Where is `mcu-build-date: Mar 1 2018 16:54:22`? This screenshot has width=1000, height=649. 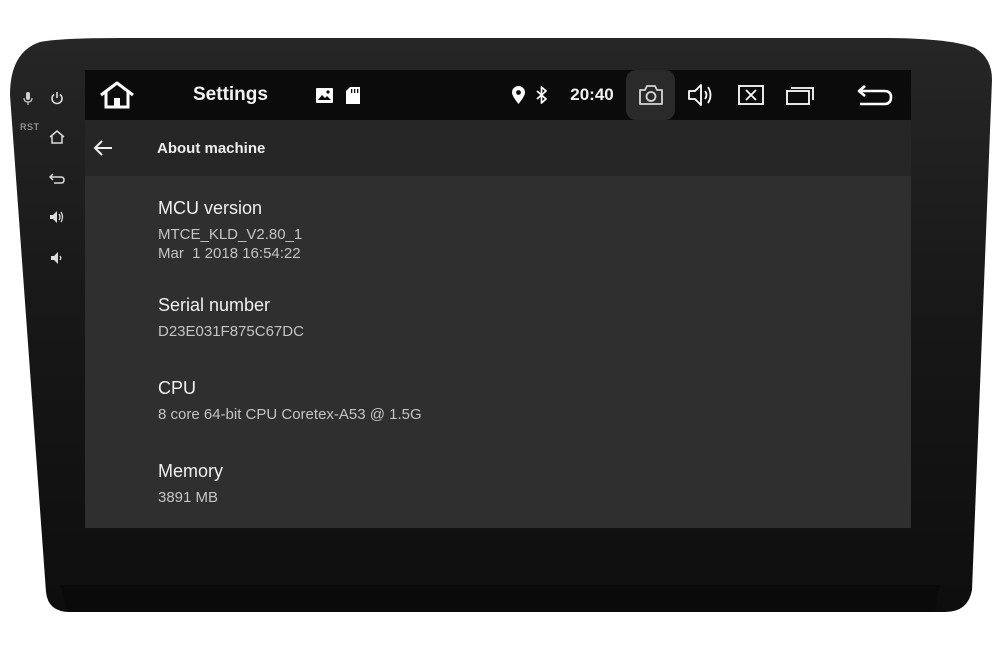 mcu-build-date: Mar 1 2018 16:54:22 is located at coordinates (229, 253).